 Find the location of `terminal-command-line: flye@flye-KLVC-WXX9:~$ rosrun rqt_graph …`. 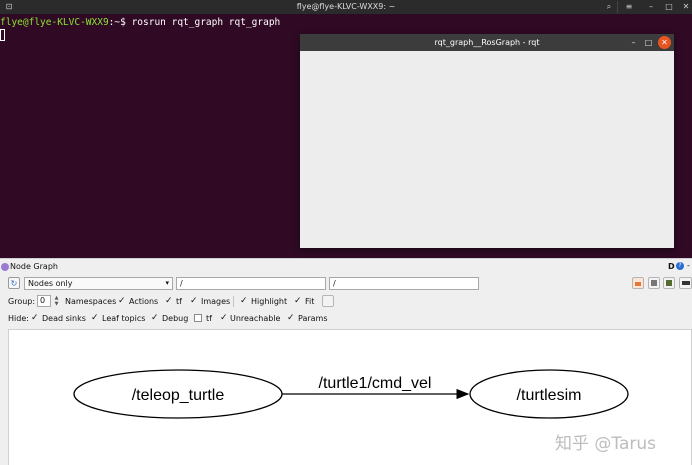

terminal-command-line: flye@flye-KLVC-WXX9:~$ rosrun rqt_graph … is located at coordinates (140, 22).